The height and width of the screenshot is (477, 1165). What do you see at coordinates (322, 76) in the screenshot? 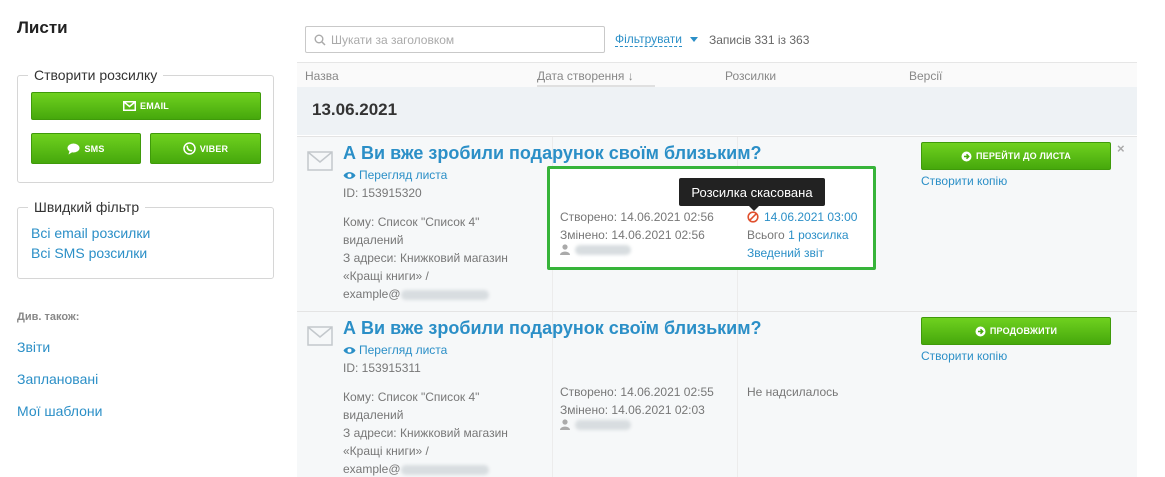
I see `column-name: Назва` at bounding box center [322, 76].